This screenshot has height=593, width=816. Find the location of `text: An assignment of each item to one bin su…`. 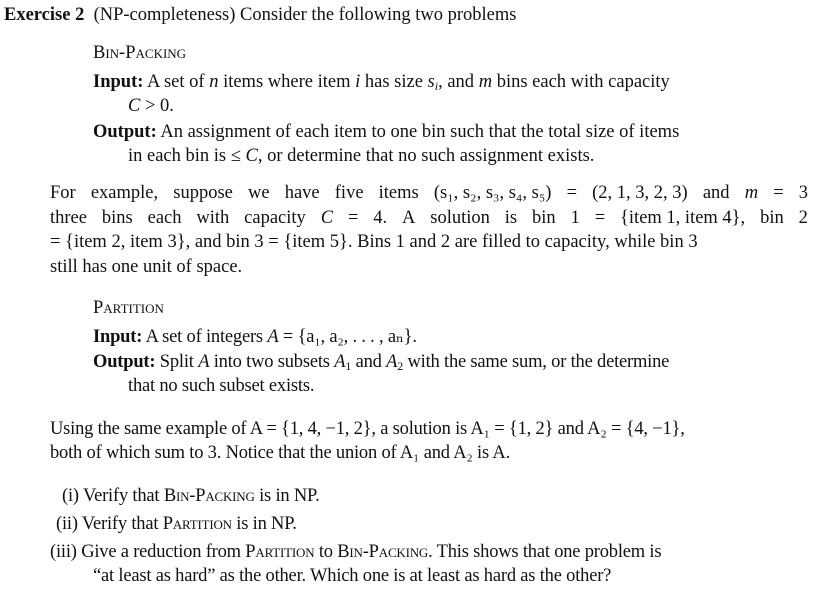

text: An assignment of each item to one bin su… is located at coordinates (420, 132).